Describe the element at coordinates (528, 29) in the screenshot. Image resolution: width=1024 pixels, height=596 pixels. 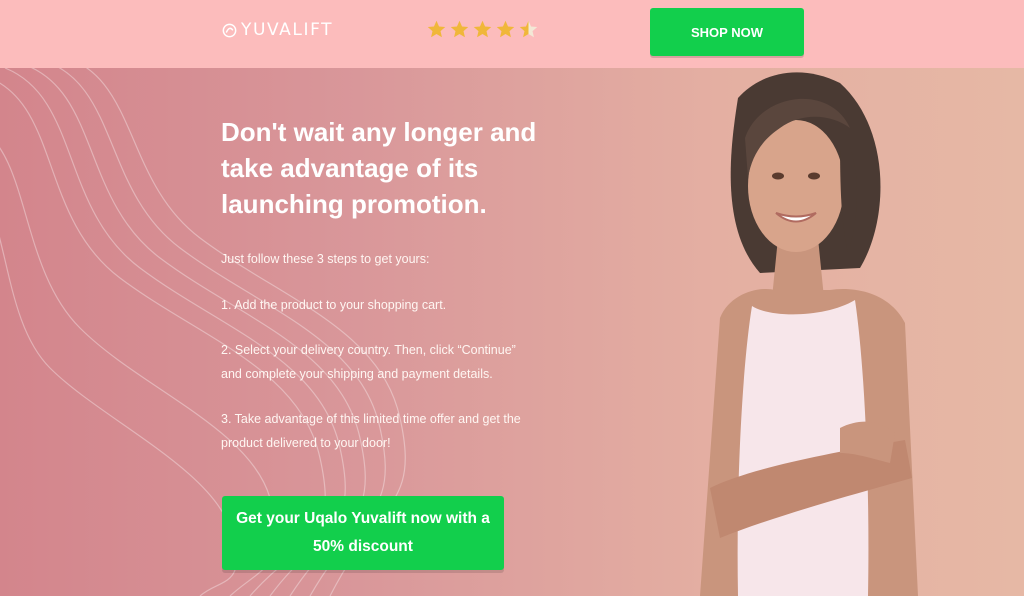
I see `star-half-icon` at that location.